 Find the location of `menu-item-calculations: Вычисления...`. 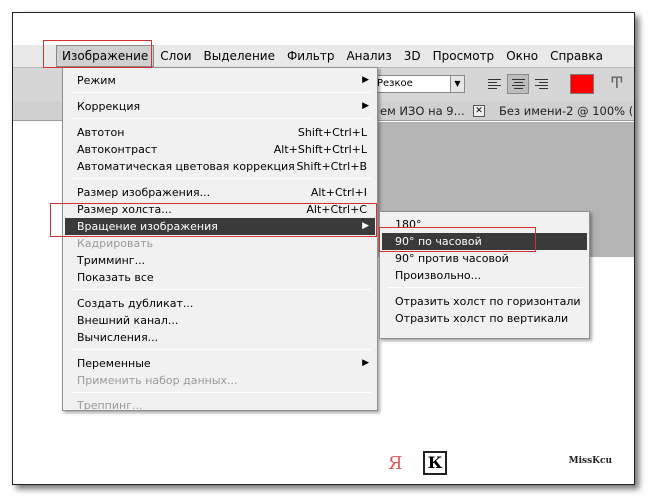

menu-item-calculations: Вычисления... is located at coordinates (220, 337).